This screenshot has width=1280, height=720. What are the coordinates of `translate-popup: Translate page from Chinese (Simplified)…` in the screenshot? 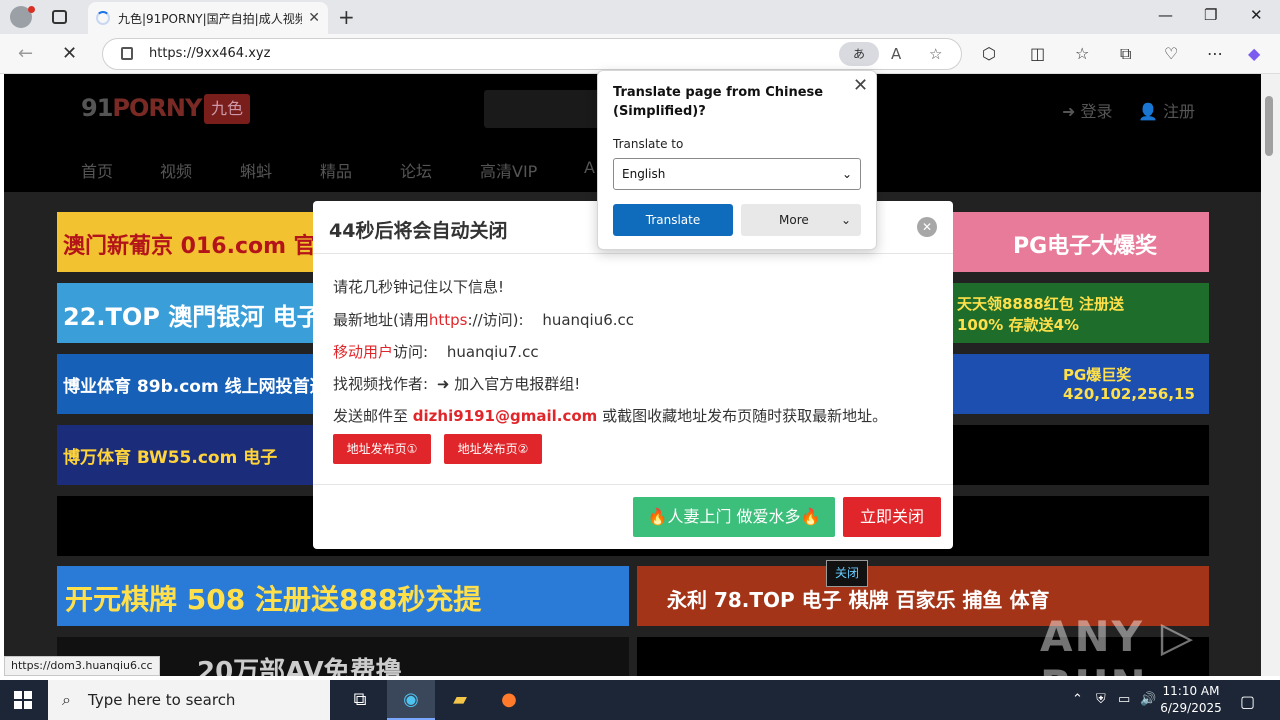 It's located at (737, 160).